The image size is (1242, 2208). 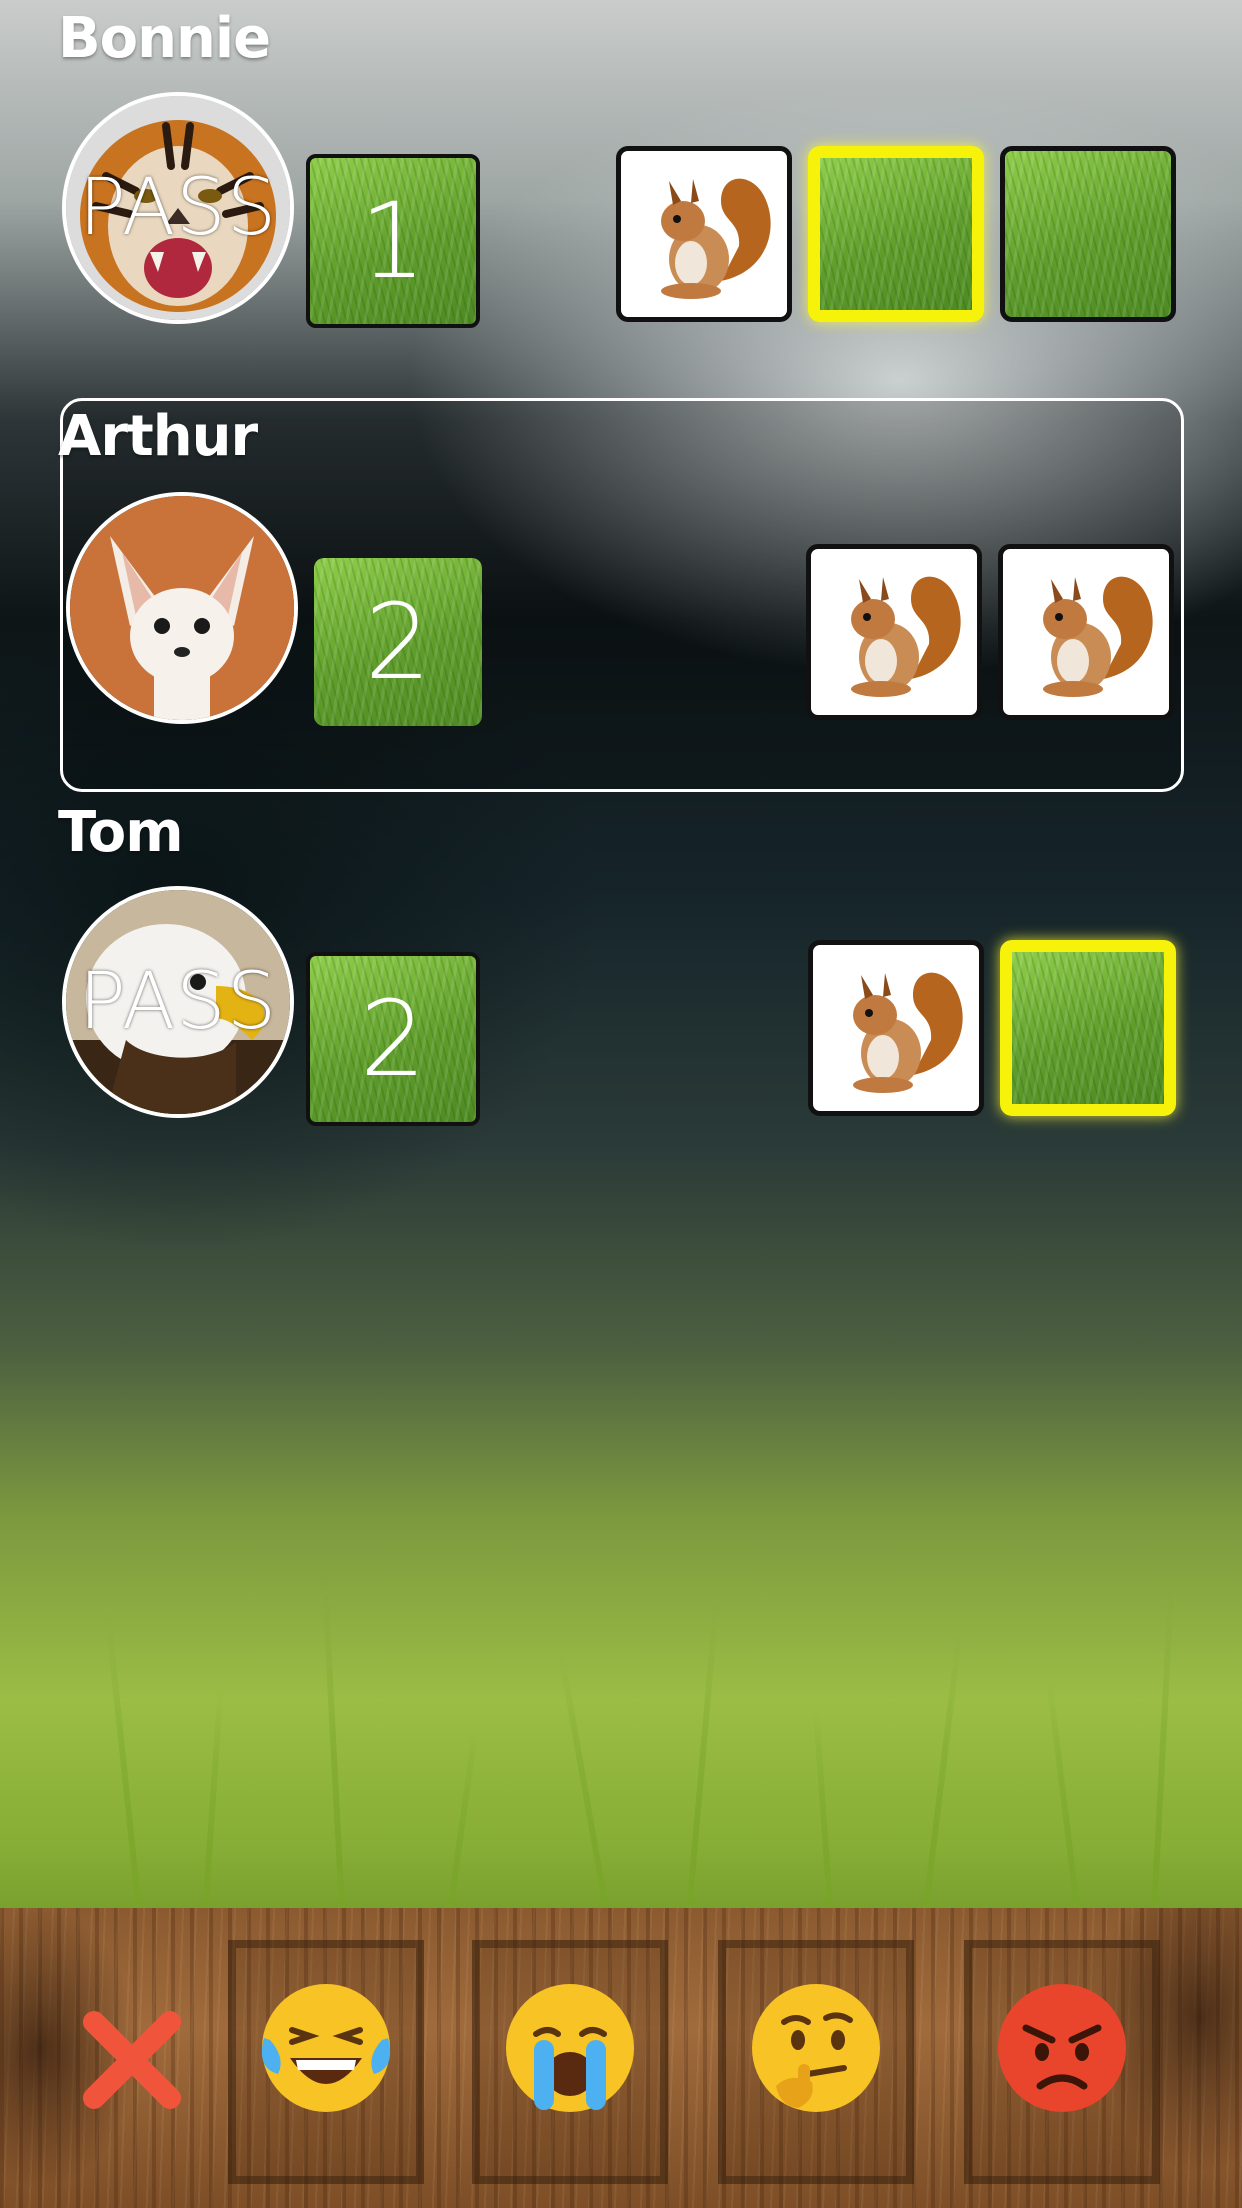 I want to click on angry-emoji-icon, so click(x=1062, y=2048).